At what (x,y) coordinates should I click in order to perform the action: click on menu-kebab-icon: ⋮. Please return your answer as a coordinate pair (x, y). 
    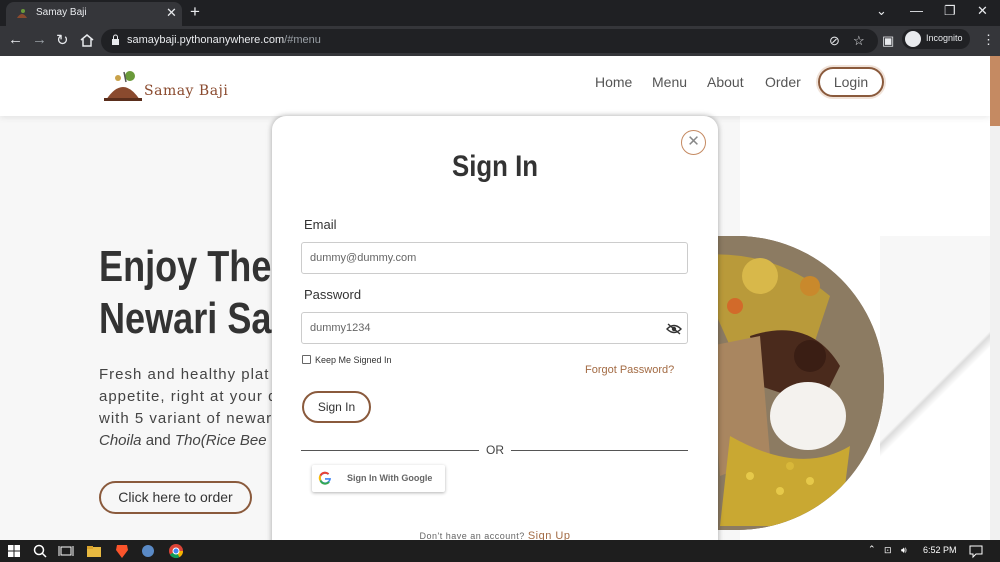
    Looking at the image, I should click on (988, 40).